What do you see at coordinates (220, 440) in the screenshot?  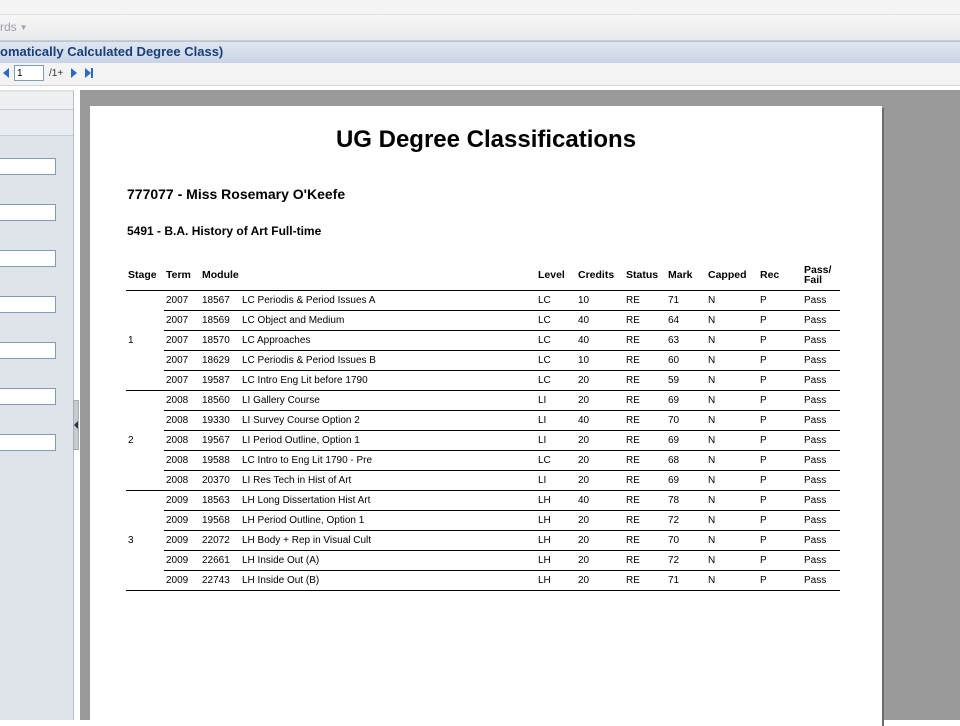 I see `cell-code: 19567` at bounding box center [220, 440].